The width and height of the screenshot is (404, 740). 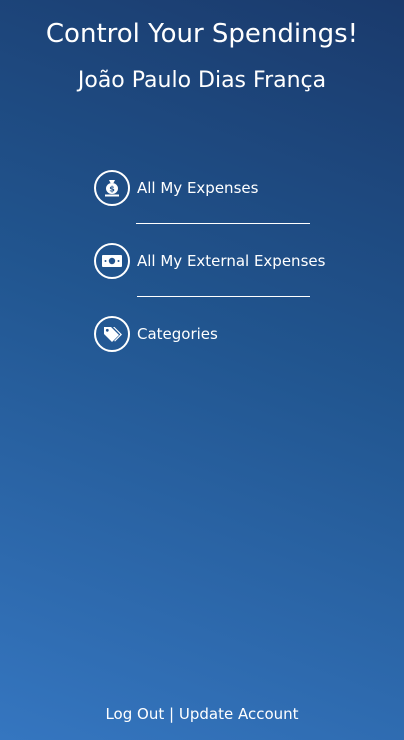 I want to click on money-bag-icon: $, so click(x=112, y=188).